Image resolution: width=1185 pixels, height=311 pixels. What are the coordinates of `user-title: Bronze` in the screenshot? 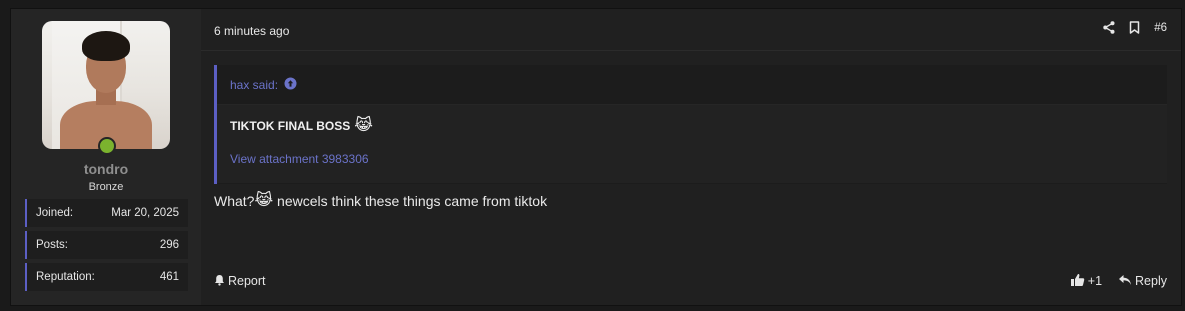 It's located at (106, 187).